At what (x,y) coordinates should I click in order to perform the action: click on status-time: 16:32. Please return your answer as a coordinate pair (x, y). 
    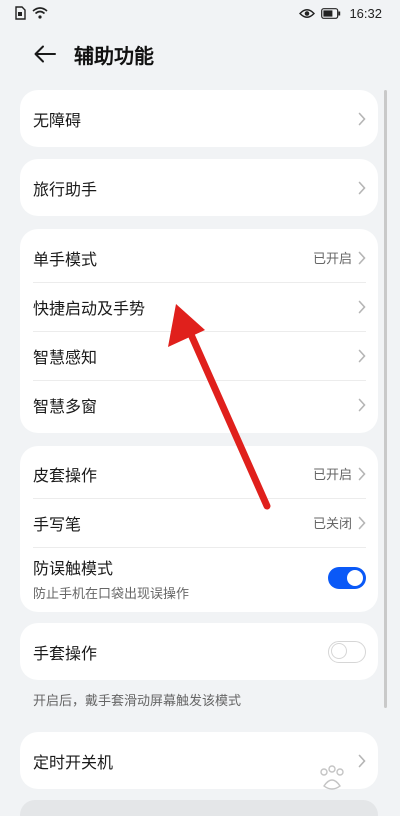
    Looking at the image, I should click on (365, 13).